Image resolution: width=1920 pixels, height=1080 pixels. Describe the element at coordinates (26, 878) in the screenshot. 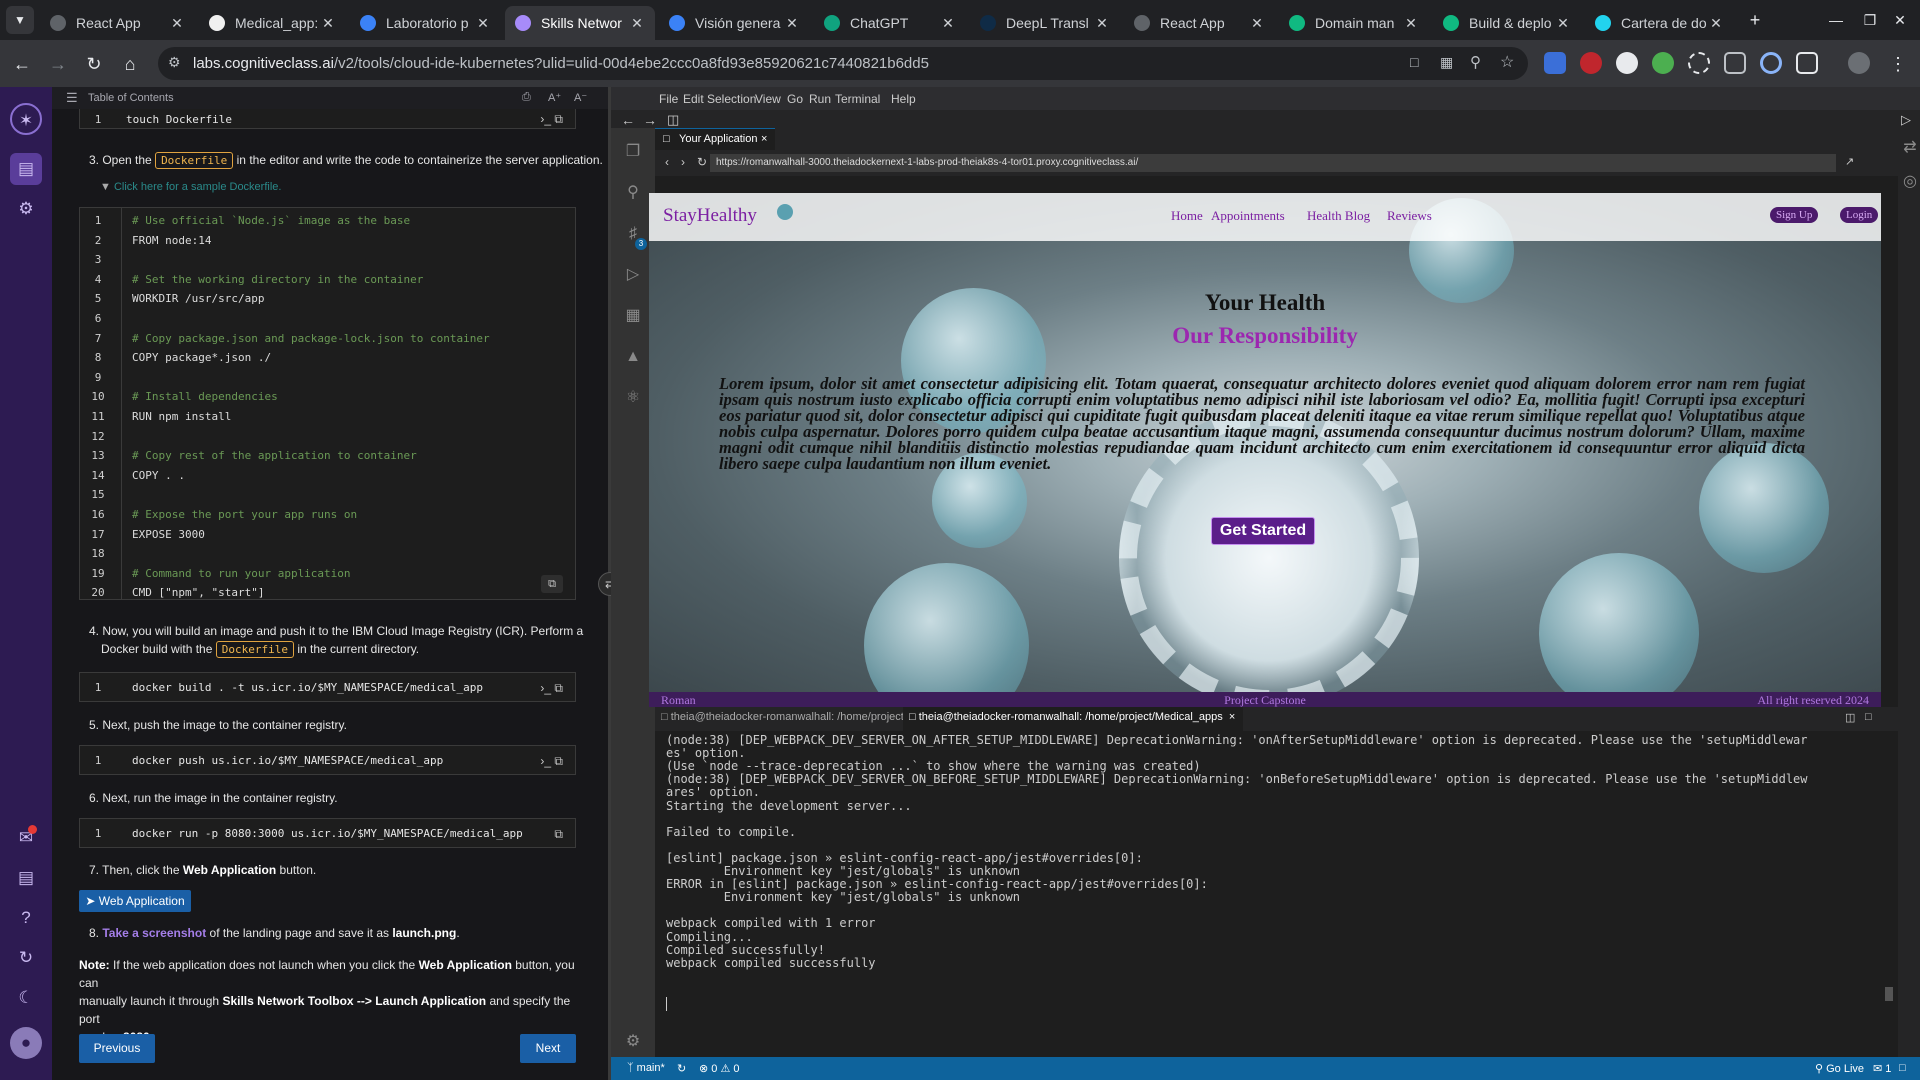

I see `notes-icon: ▤` at that location.